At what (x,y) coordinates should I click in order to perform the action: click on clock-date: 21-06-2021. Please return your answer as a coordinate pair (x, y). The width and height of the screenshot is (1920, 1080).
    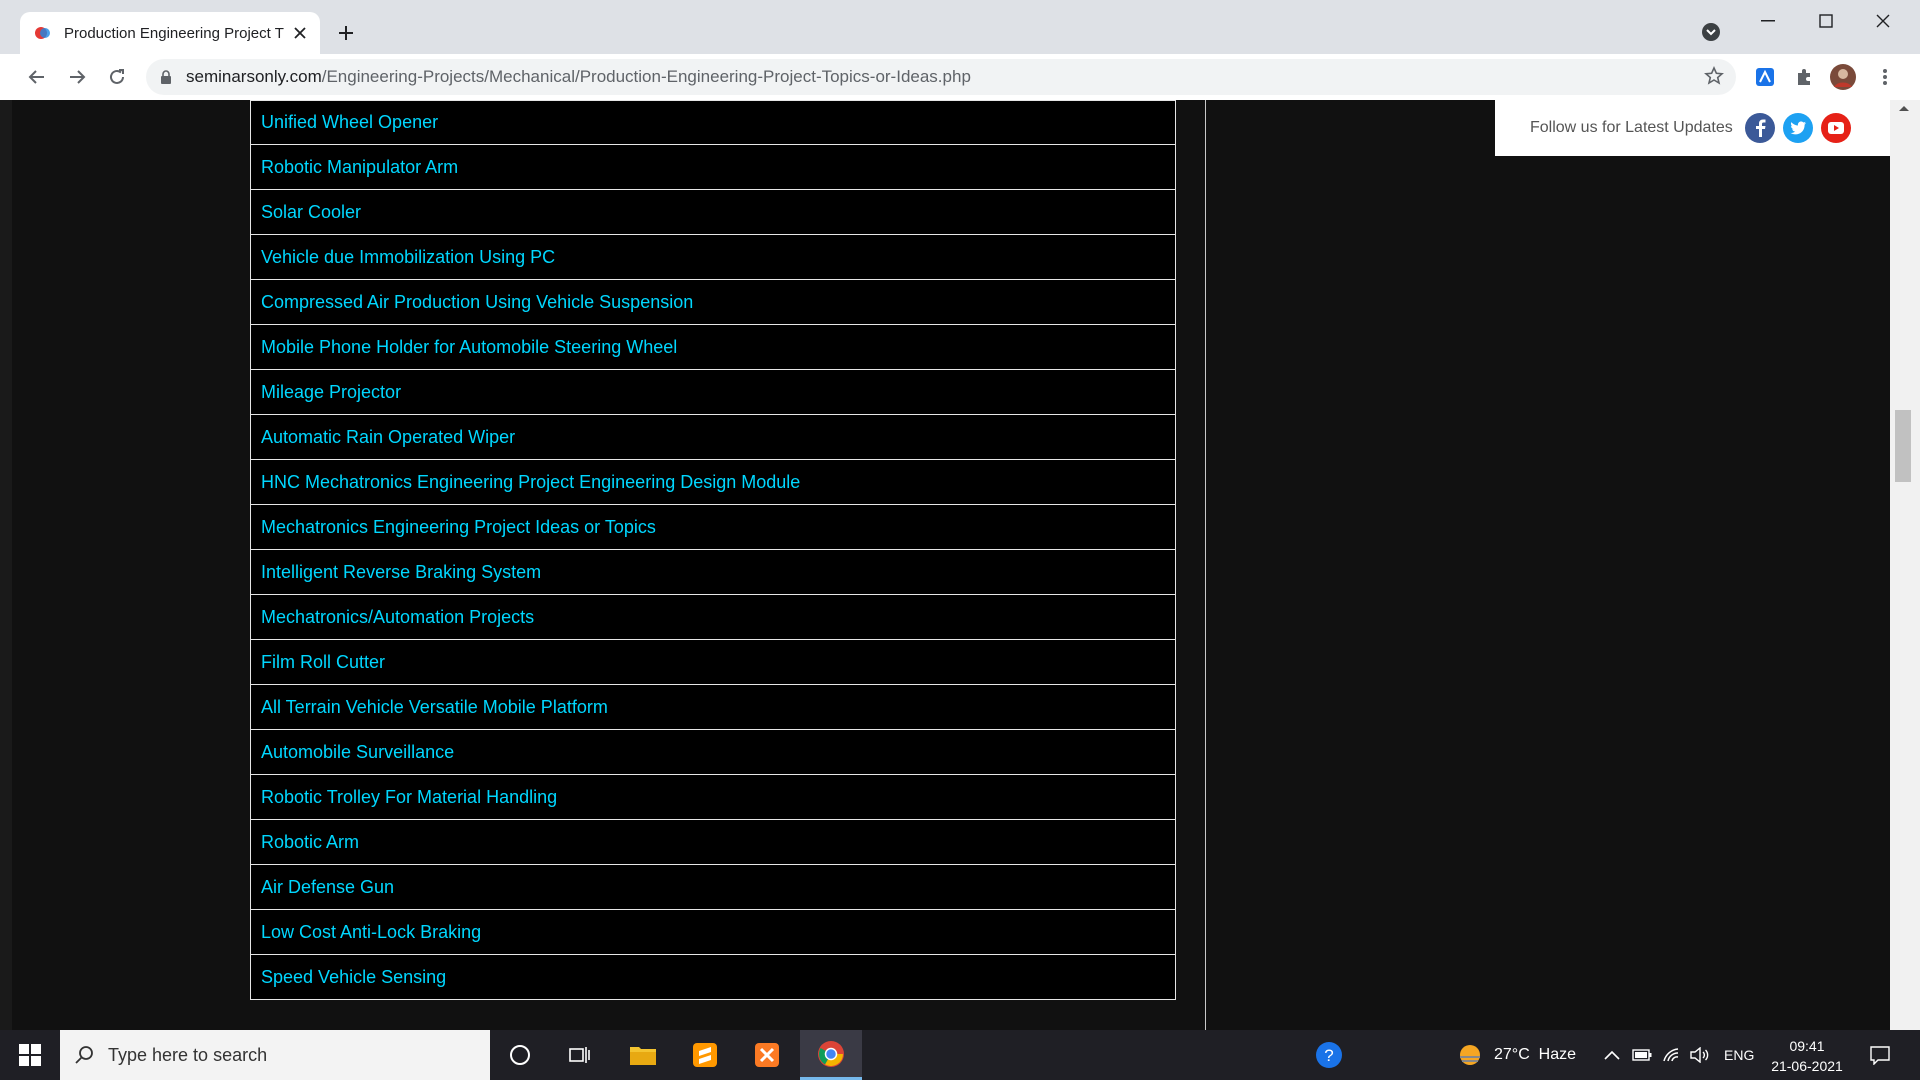
    Looking at the image, I should click on (1807, 1066).